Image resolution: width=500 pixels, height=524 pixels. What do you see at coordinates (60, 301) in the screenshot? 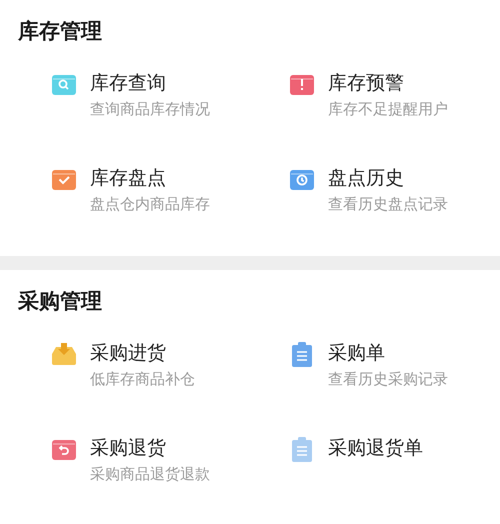
I see `section-title: 采购管理` at bounding box center [60, 301].